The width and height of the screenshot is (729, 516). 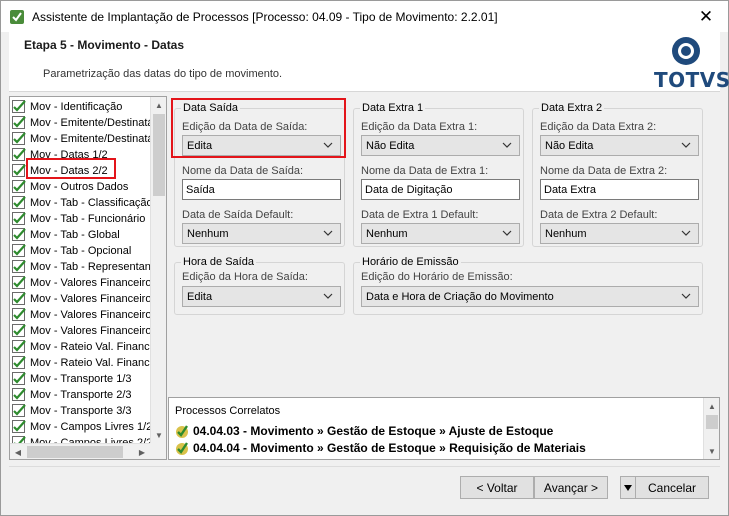 I want to click on scroll-thumb, so click(x=159, y=155).